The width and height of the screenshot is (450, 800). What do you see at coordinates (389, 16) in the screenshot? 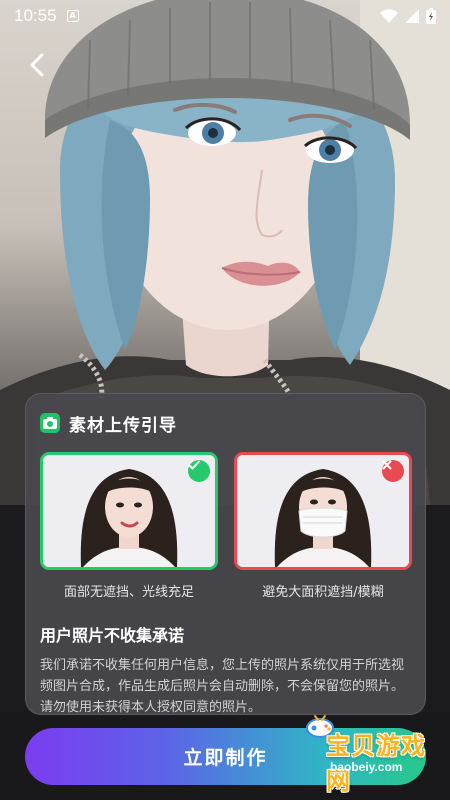
I see `wifi-icon` at bounding box center [389, 16].